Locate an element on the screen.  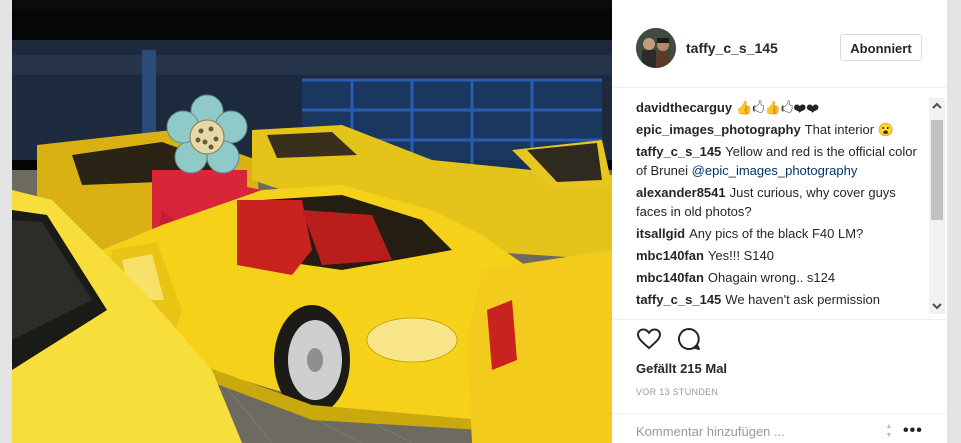
comment-item: taffy_c_s_145 We haven't ask permission is located at coordinates (781, 299).